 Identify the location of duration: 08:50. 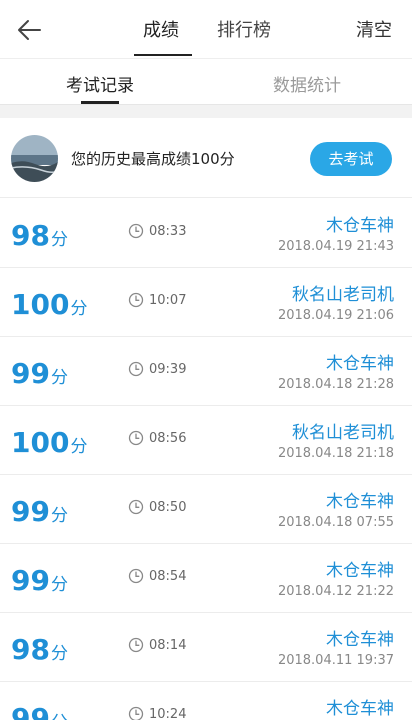
(157, 507).